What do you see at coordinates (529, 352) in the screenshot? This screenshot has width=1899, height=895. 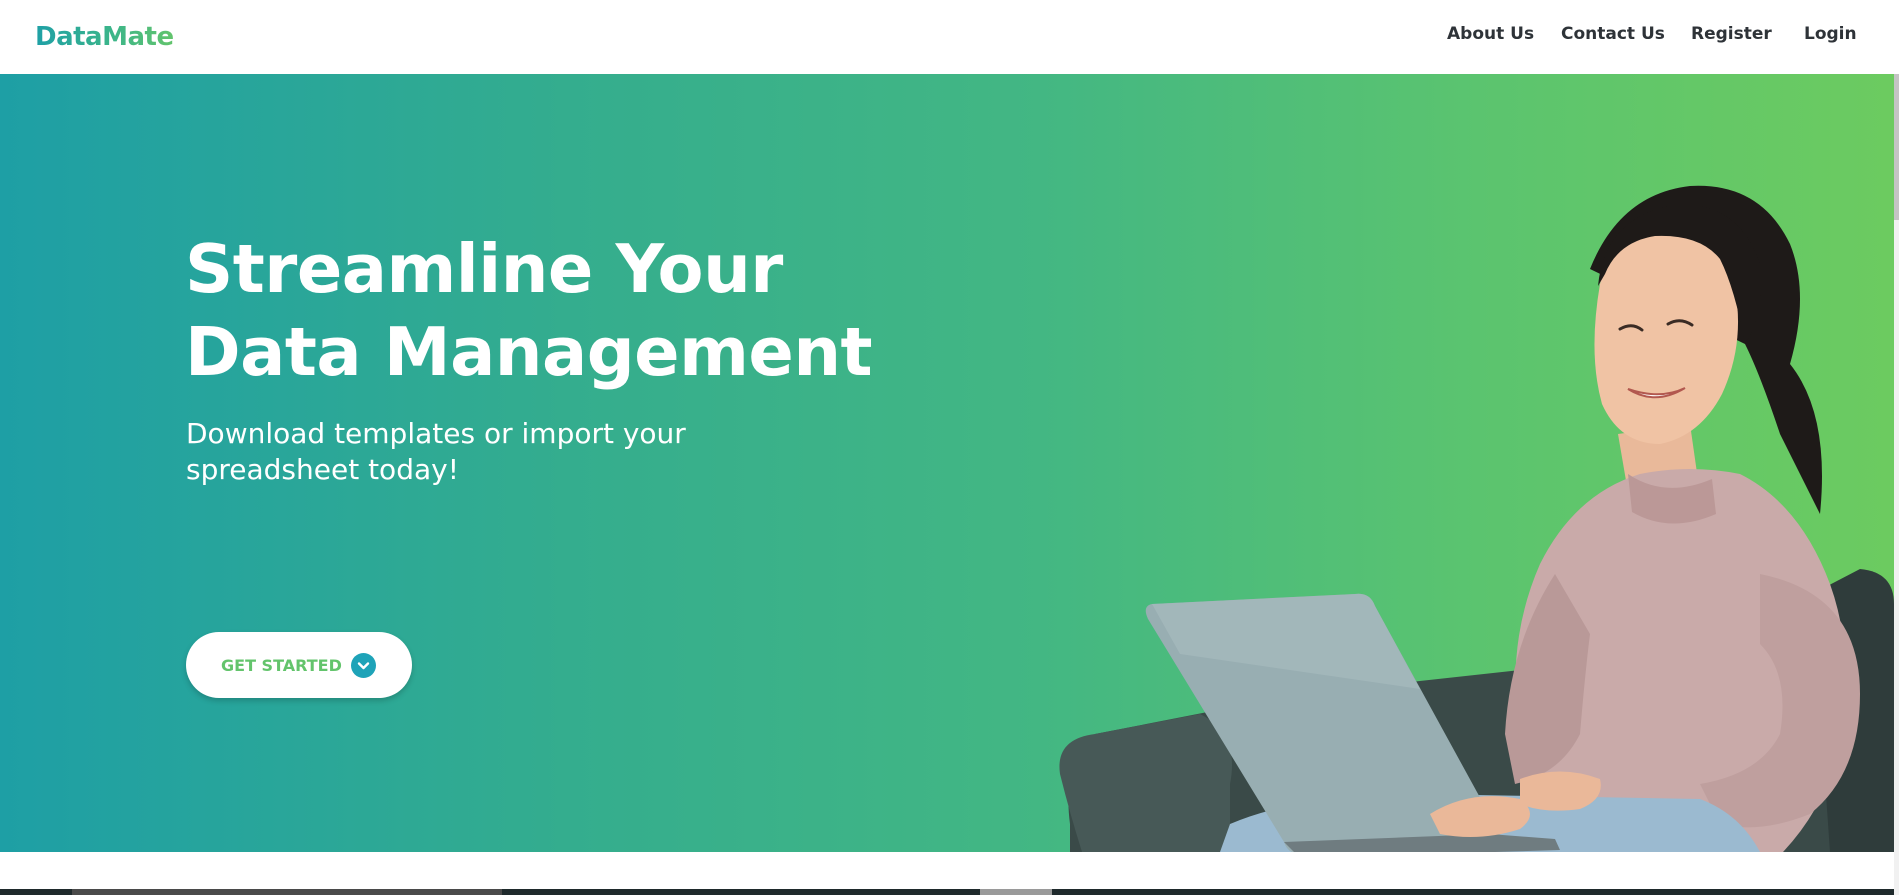 I see `hero-title-line-2: Data Management` at bounding box center [529, 352].